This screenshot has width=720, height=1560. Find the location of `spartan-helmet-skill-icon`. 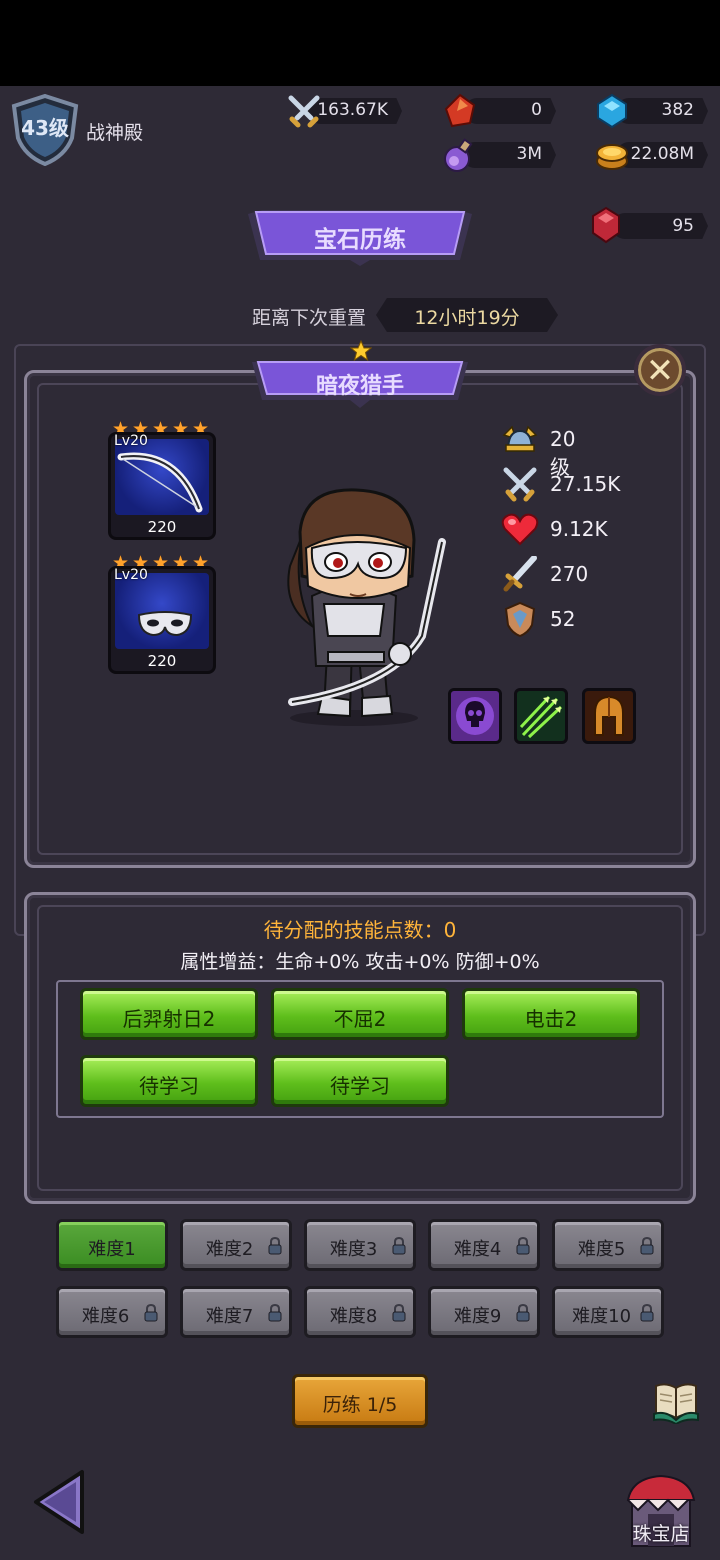

spartan-helmet-skill-icon is located at coordinates (609, 715).